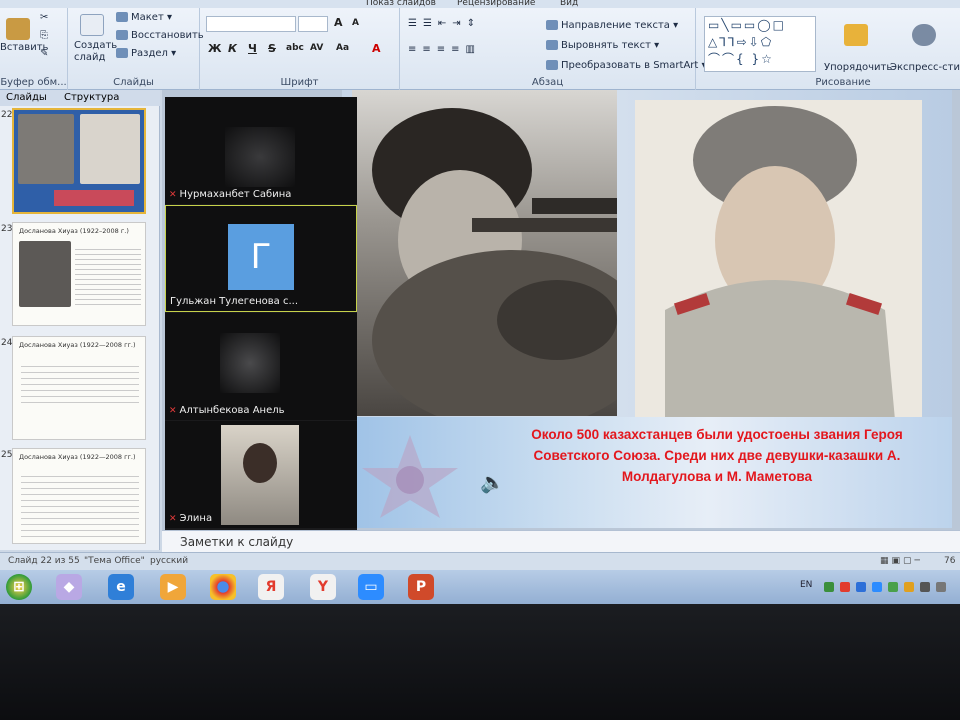 This screenshot has height=720, width=960. I want to click on shrink-font-button: A, so click(355, 23).